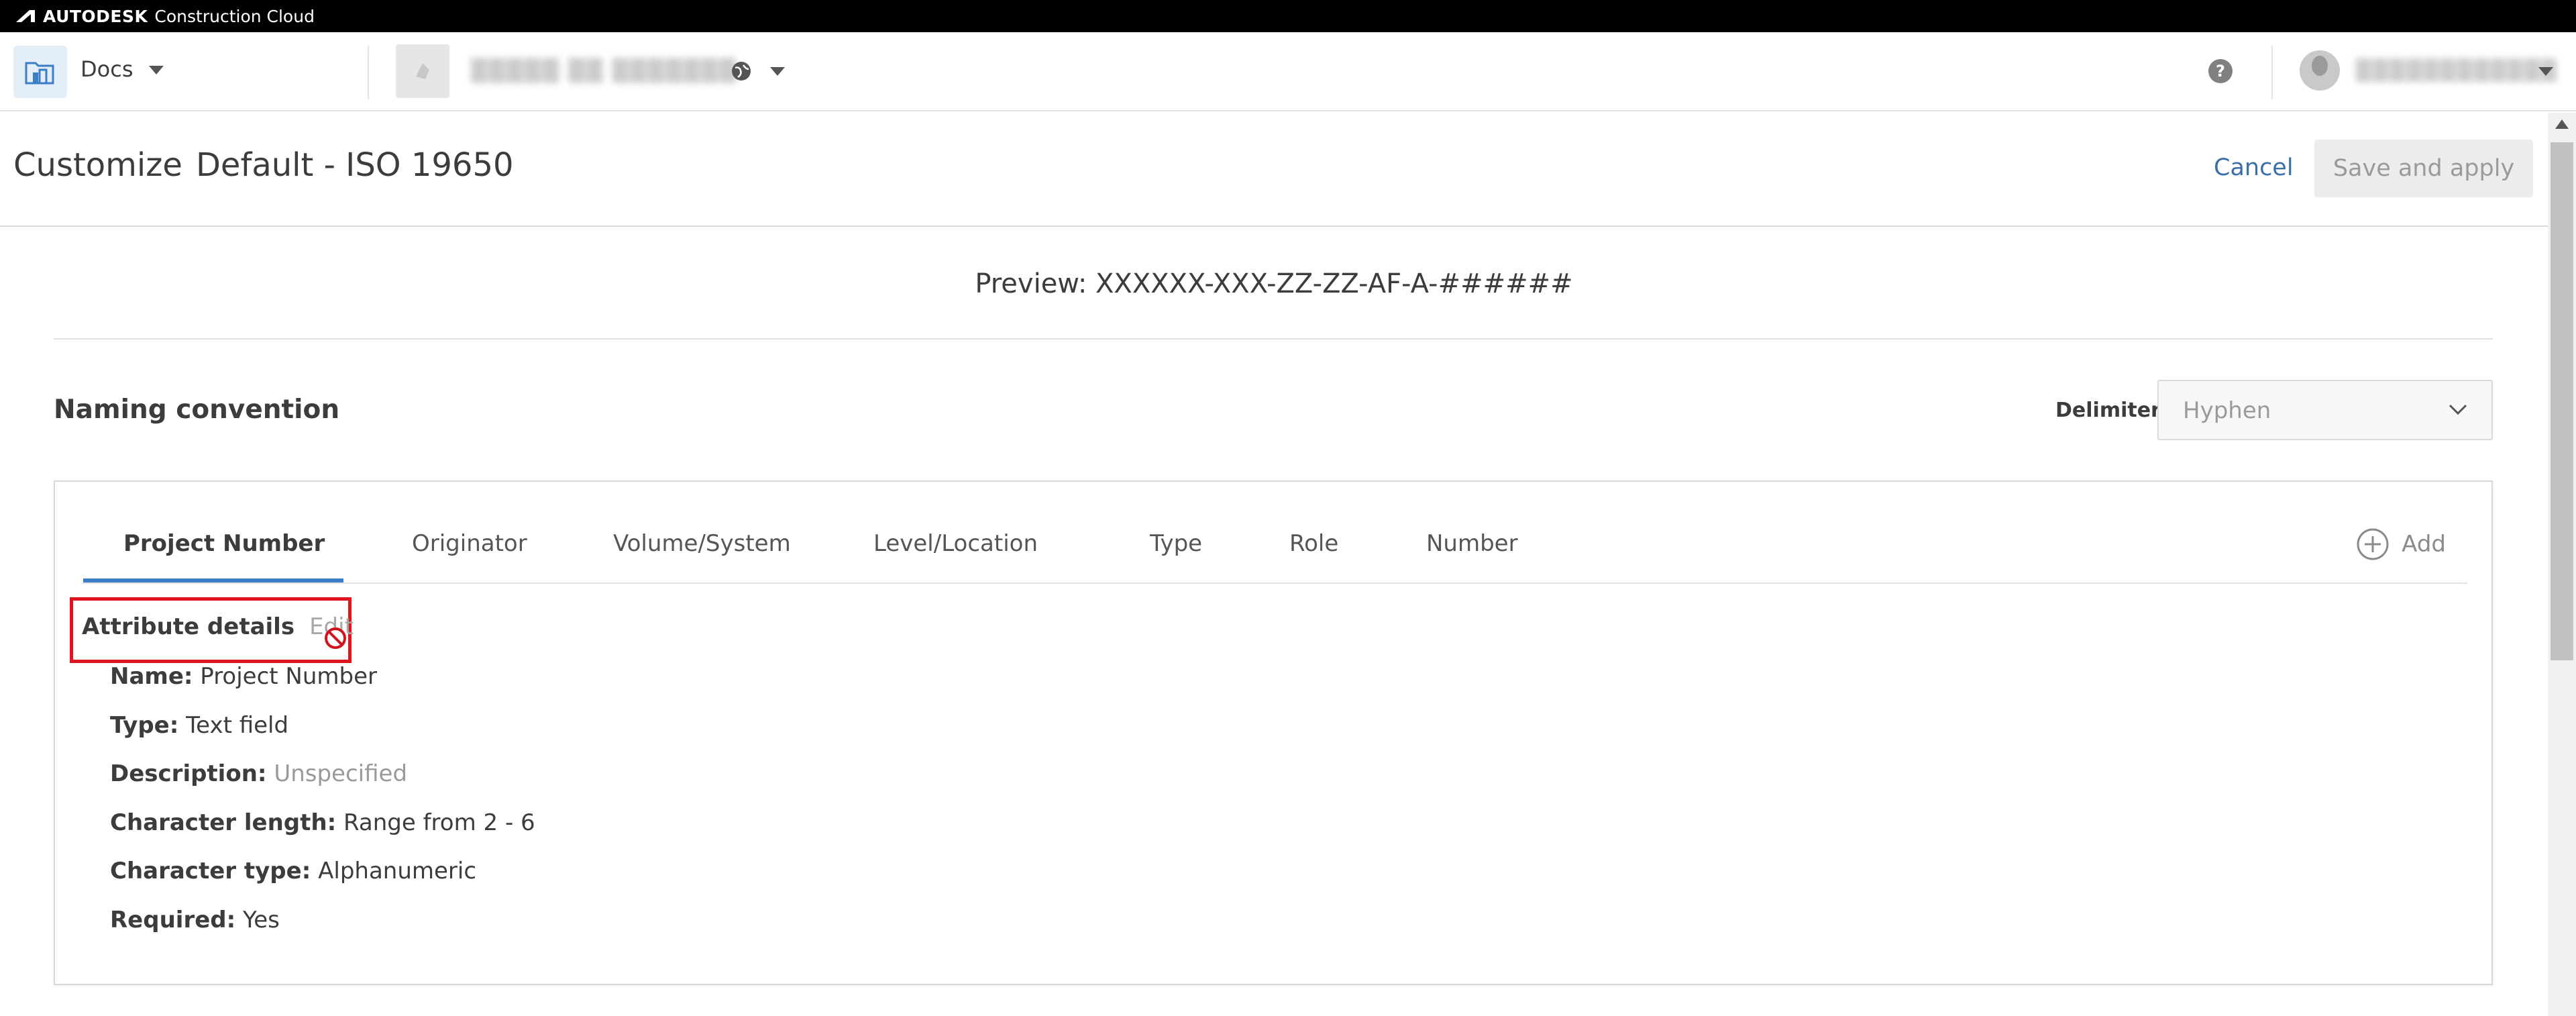 The width and height of the screenshot is (2576, 1016). What do you see at coordinates (2108, 411) in the screenshot?
I see `delimiter-label: Delimiter` at bounding box center [2108, 411].